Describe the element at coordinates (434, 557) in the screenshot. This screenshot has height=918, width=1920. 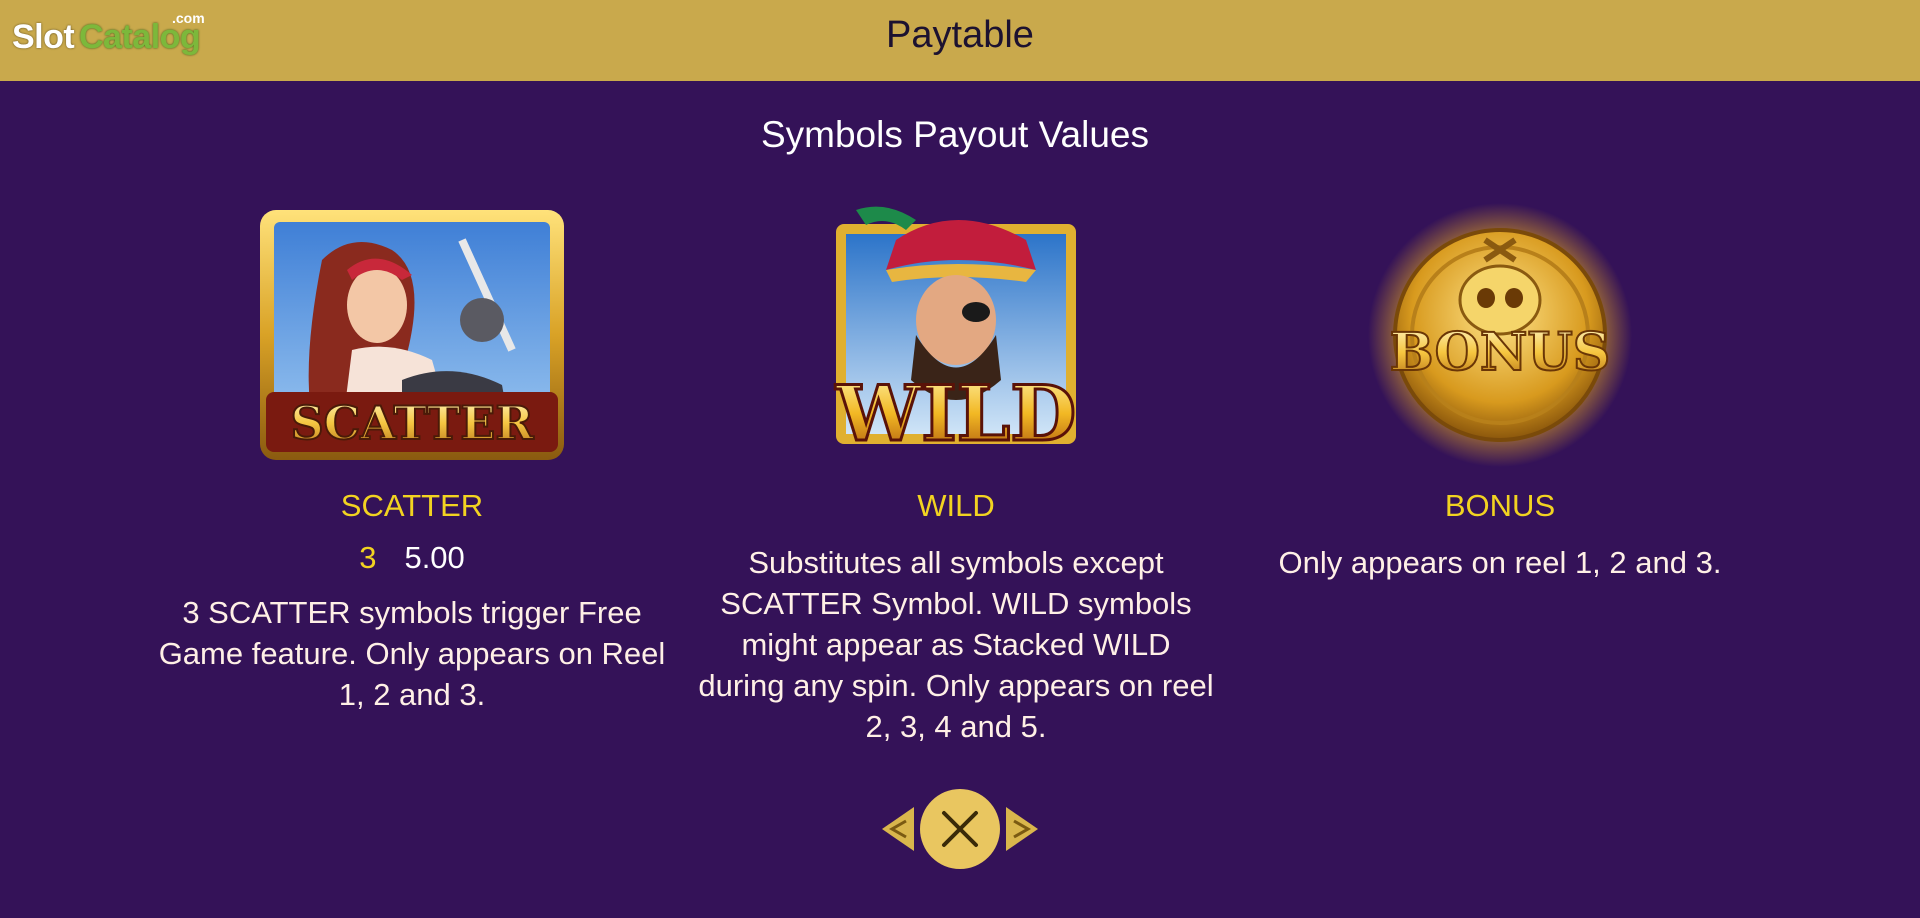
I see `payout-value: 5.00` at that location.